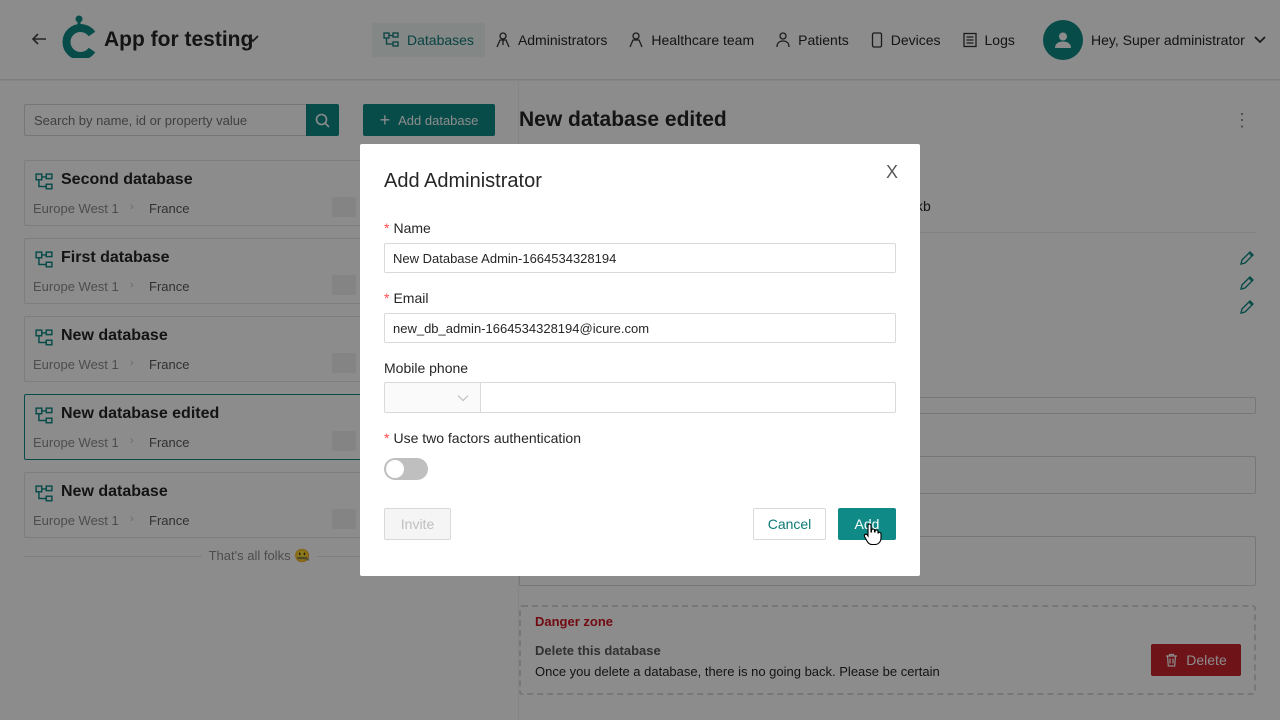 This screenshot has width=1280, height=720. I want to click on two-factor-label-text: Use two factors authentication, so click(487, 438).